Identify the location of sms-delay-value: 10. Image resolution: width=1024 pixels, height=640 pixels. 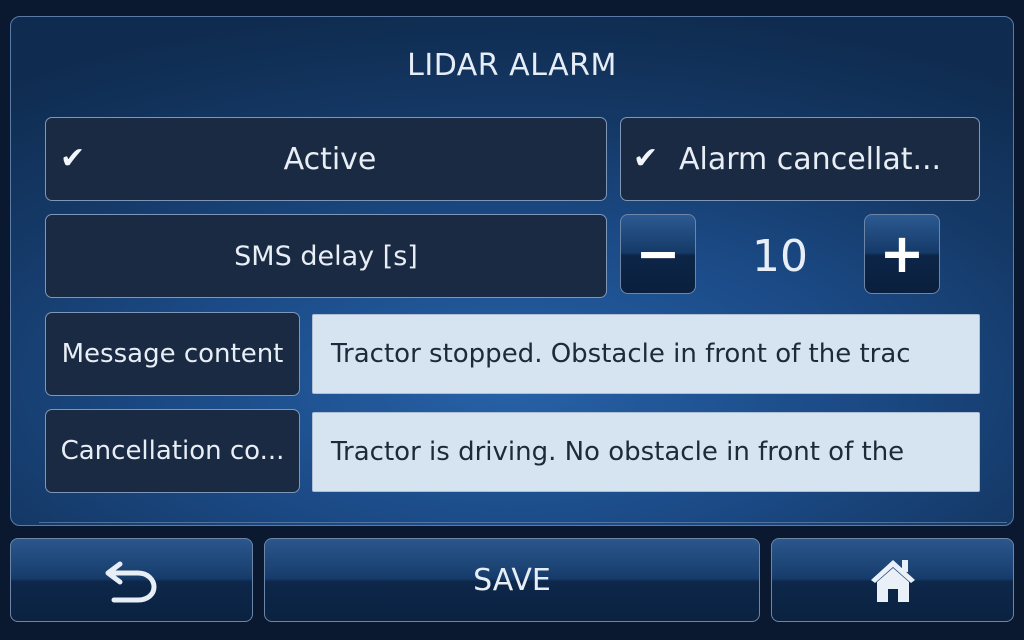
(780, 256).